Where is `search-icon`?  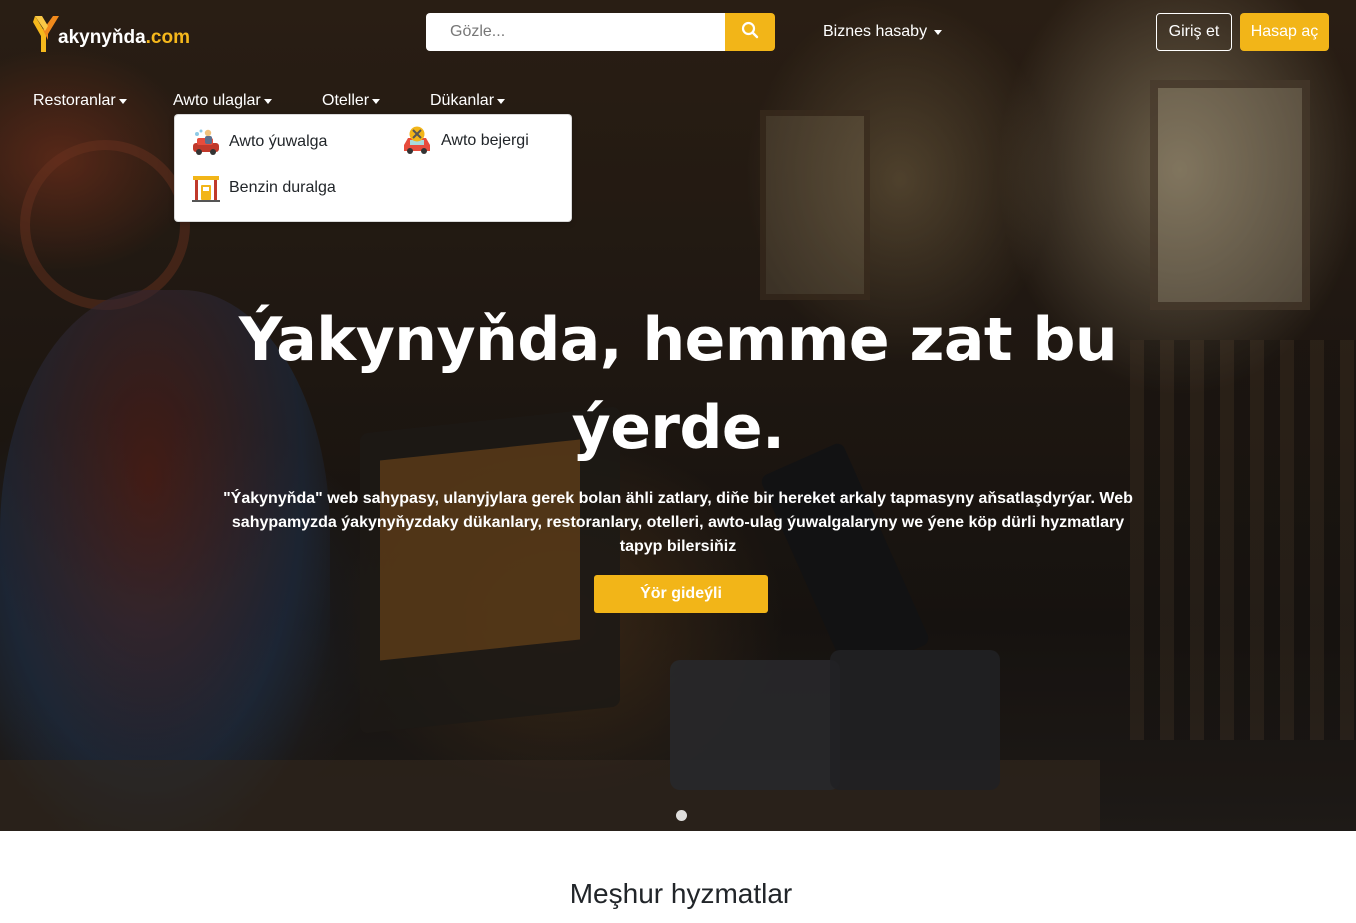 search-icon is located at coordinates (750, 32).